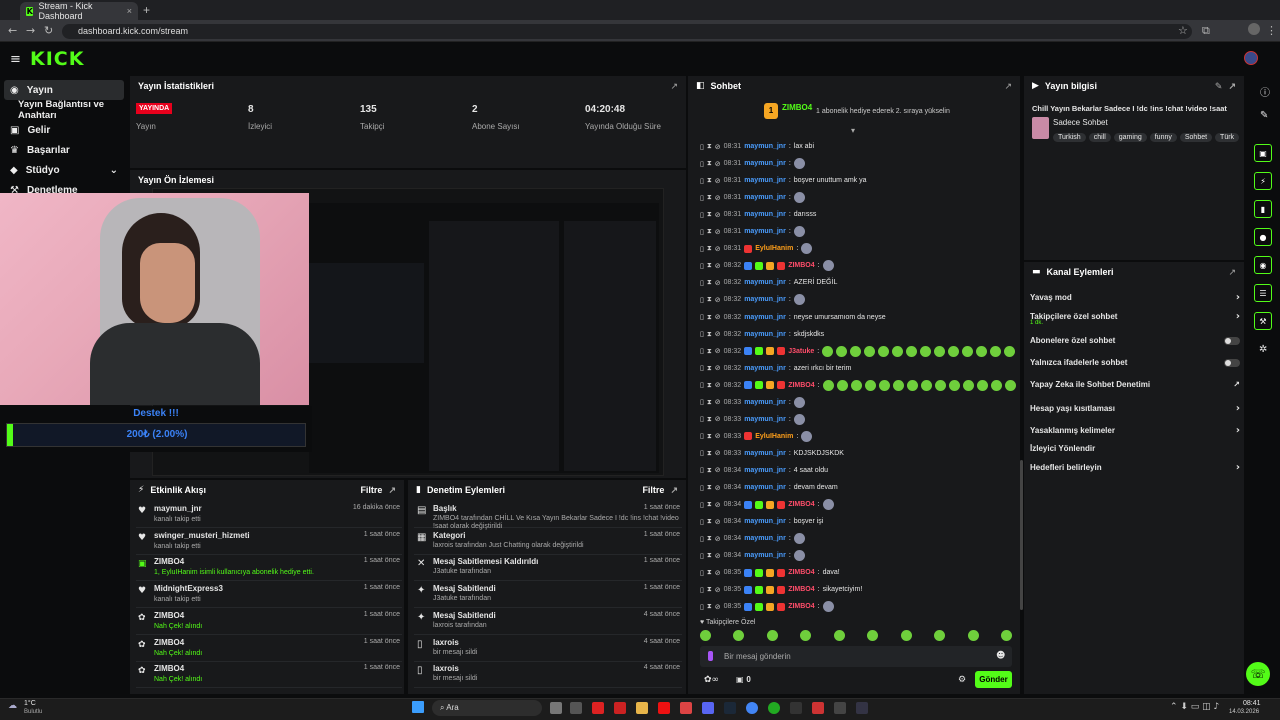 The width and height of the screenshot is (1280, 720). Describe the element at coordinates (64, 110) in the screenshot. I see `sidebar-item-stream-key: Yayın Bağlantısı ve Anahtarı` at that location.